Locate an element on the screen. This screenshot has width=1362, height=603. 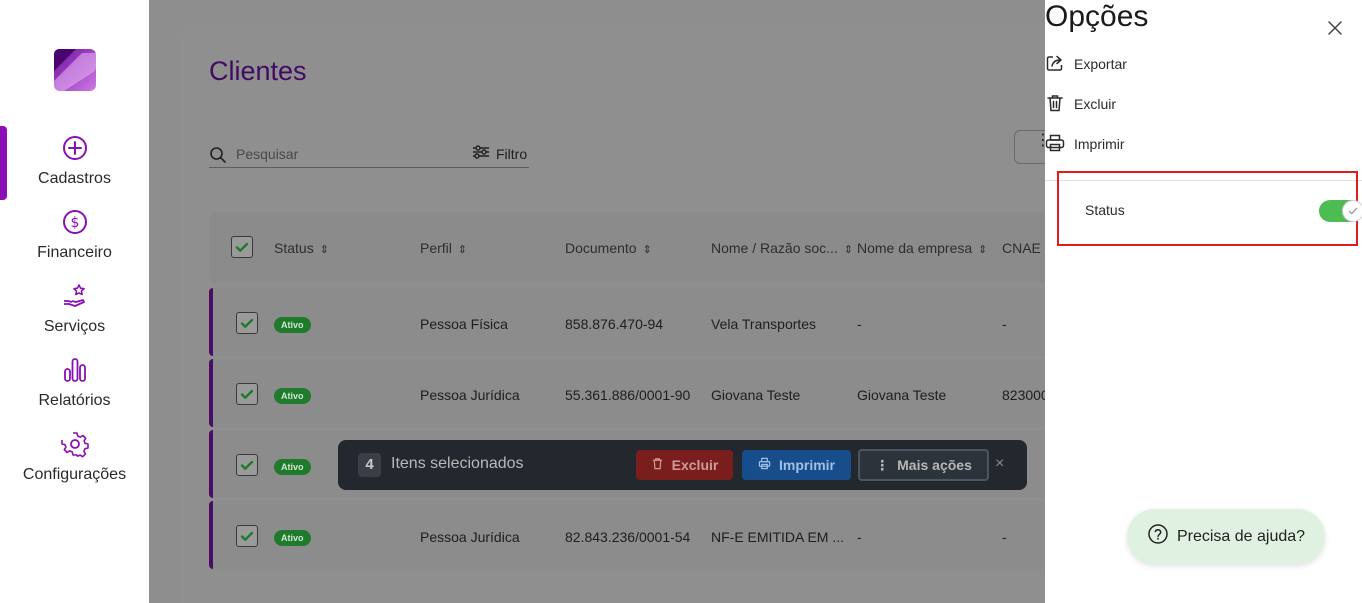
check-icon is located at coordinates (1353, 211).